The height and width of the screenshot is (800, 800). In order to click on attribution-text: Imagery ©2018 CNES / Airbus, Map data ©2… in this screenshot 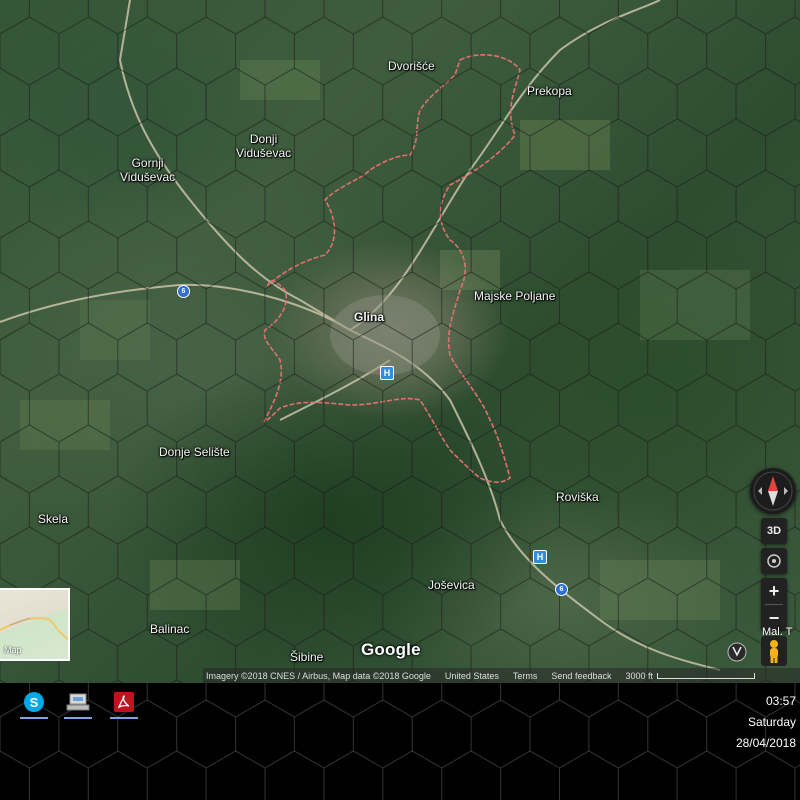, I will do `click(318, 675)`.